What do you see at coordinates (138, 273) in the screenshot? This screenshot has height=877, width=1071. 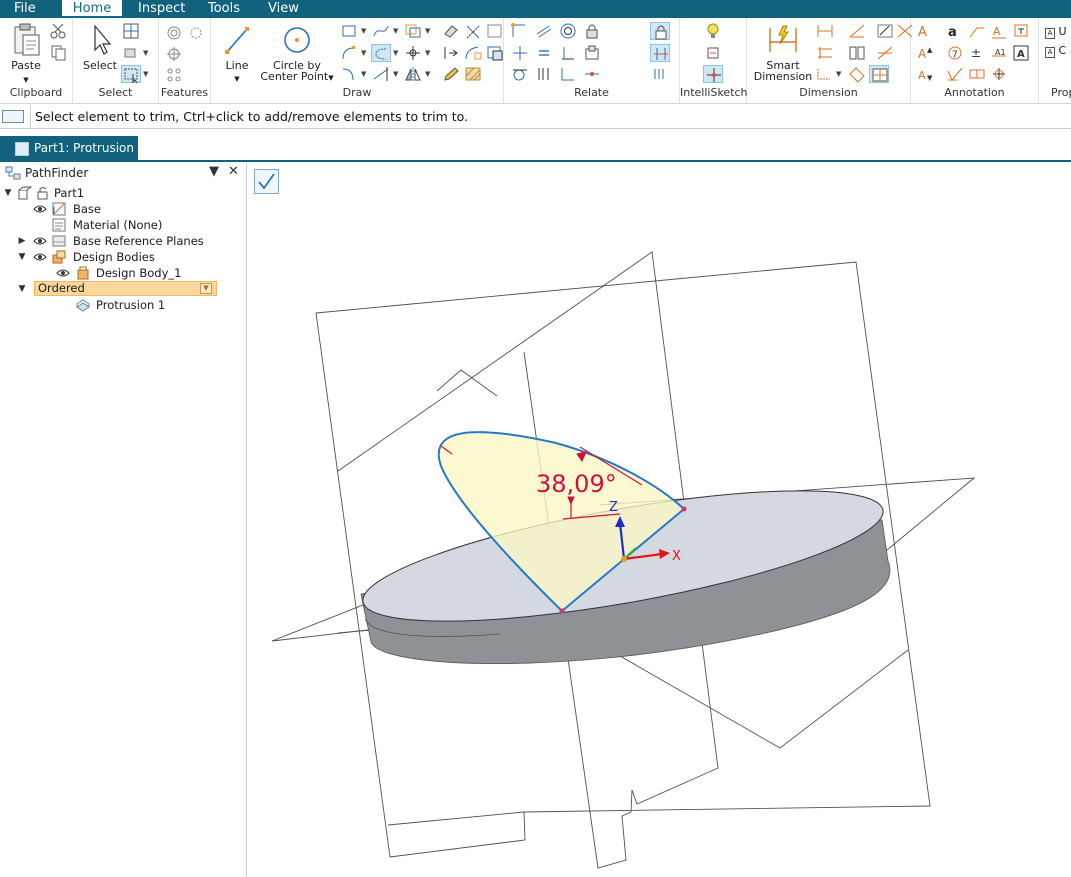 I see `tree-design-body-1: Design Body_1` at bounding box center [138, 273].